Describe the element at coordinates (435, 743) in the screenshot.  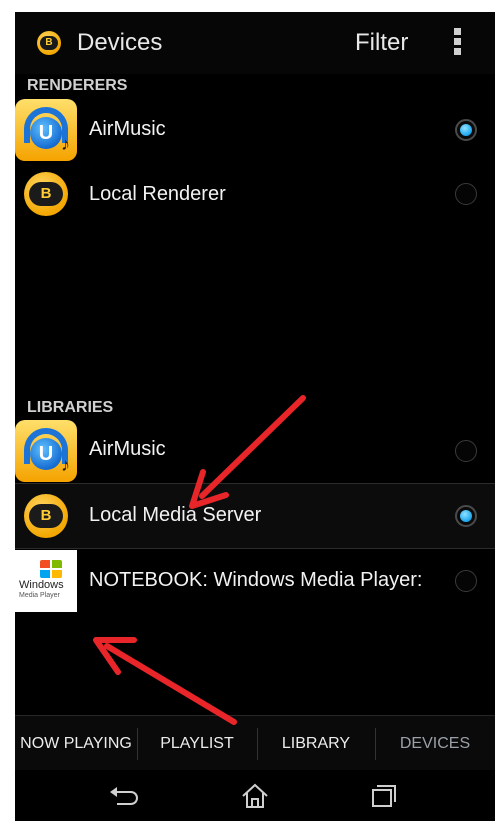
I see `tab-devices: DEVICES` at that location.